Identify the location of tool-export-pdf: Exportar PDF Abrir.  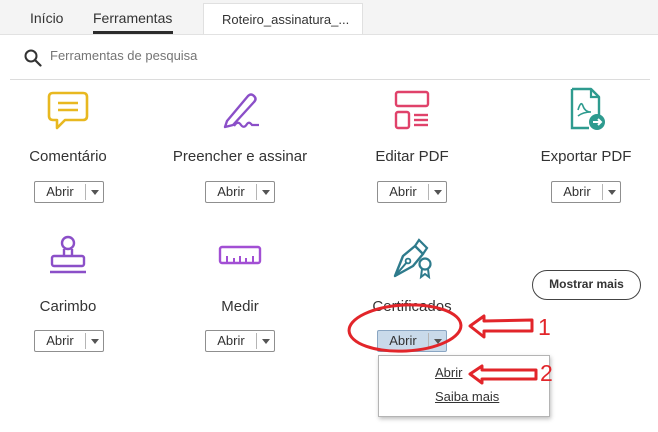
(582, 147).